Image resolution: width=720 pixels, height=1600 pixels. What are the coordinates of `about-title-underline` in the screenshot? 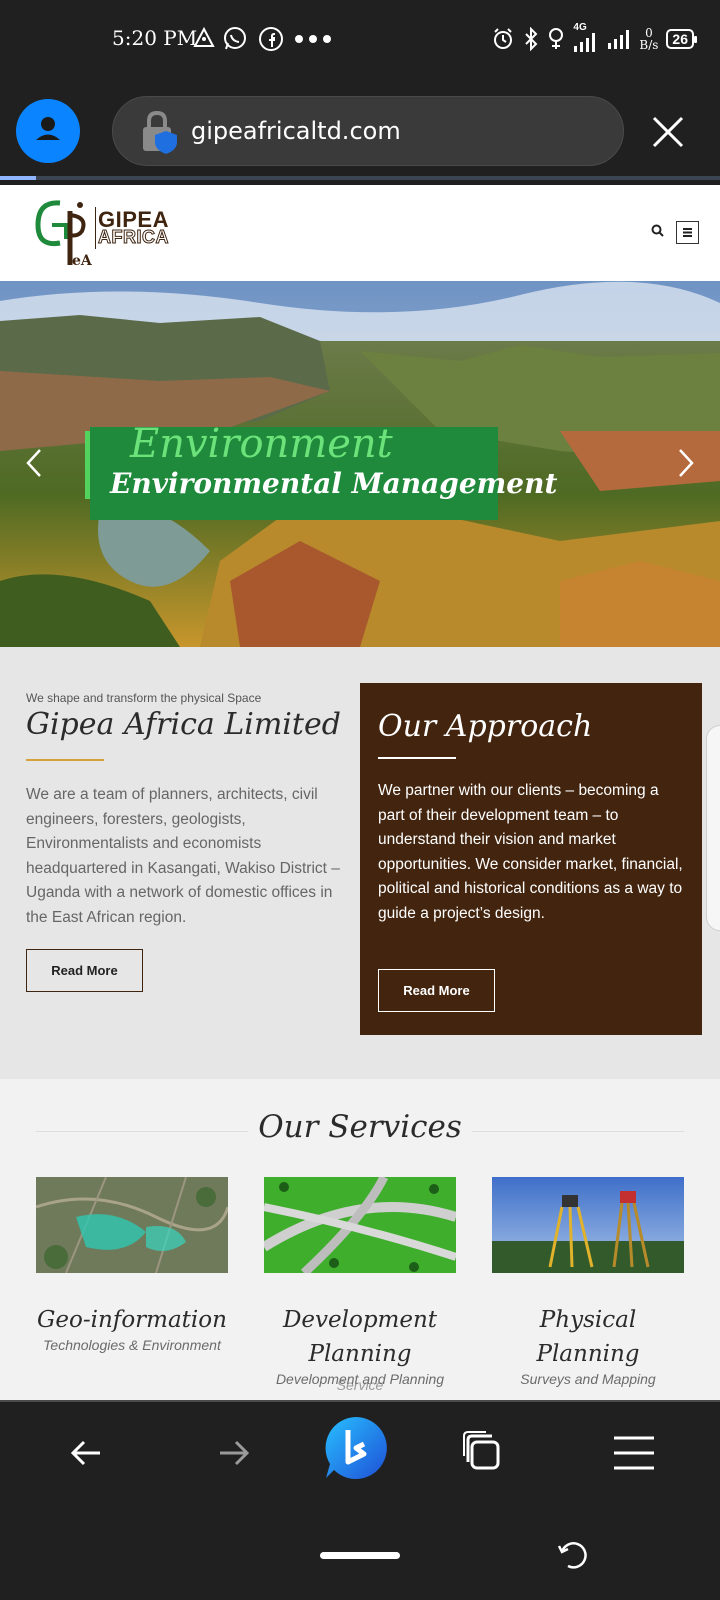 It's located at (65, 760).